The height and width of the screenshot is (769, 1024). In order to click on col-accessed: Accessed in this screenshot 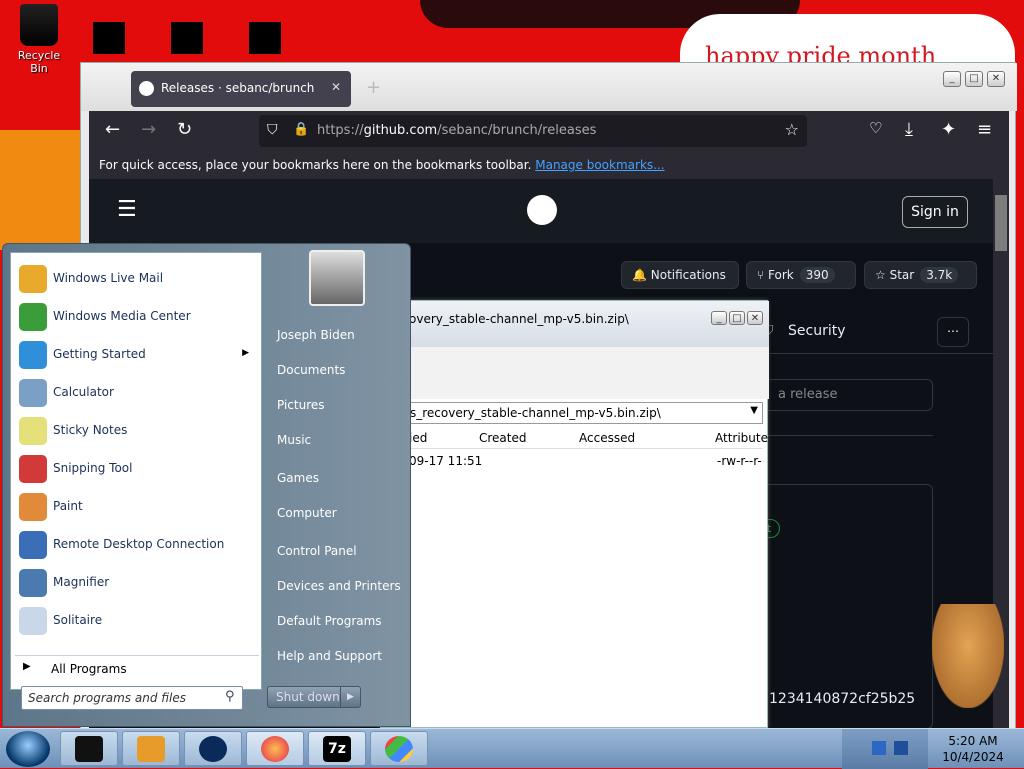, I will do `click(607, 438)`.